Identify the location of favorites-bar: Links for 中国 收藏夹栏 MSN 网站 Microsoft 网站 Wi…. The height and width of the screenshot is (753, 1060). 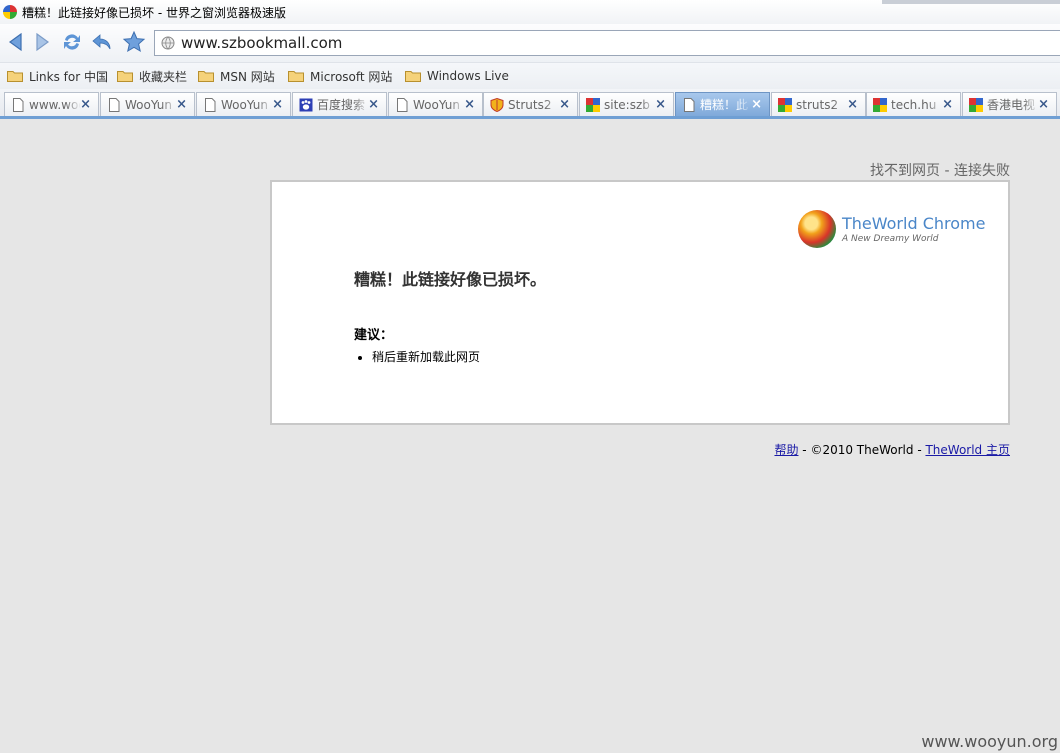
(530, 75).